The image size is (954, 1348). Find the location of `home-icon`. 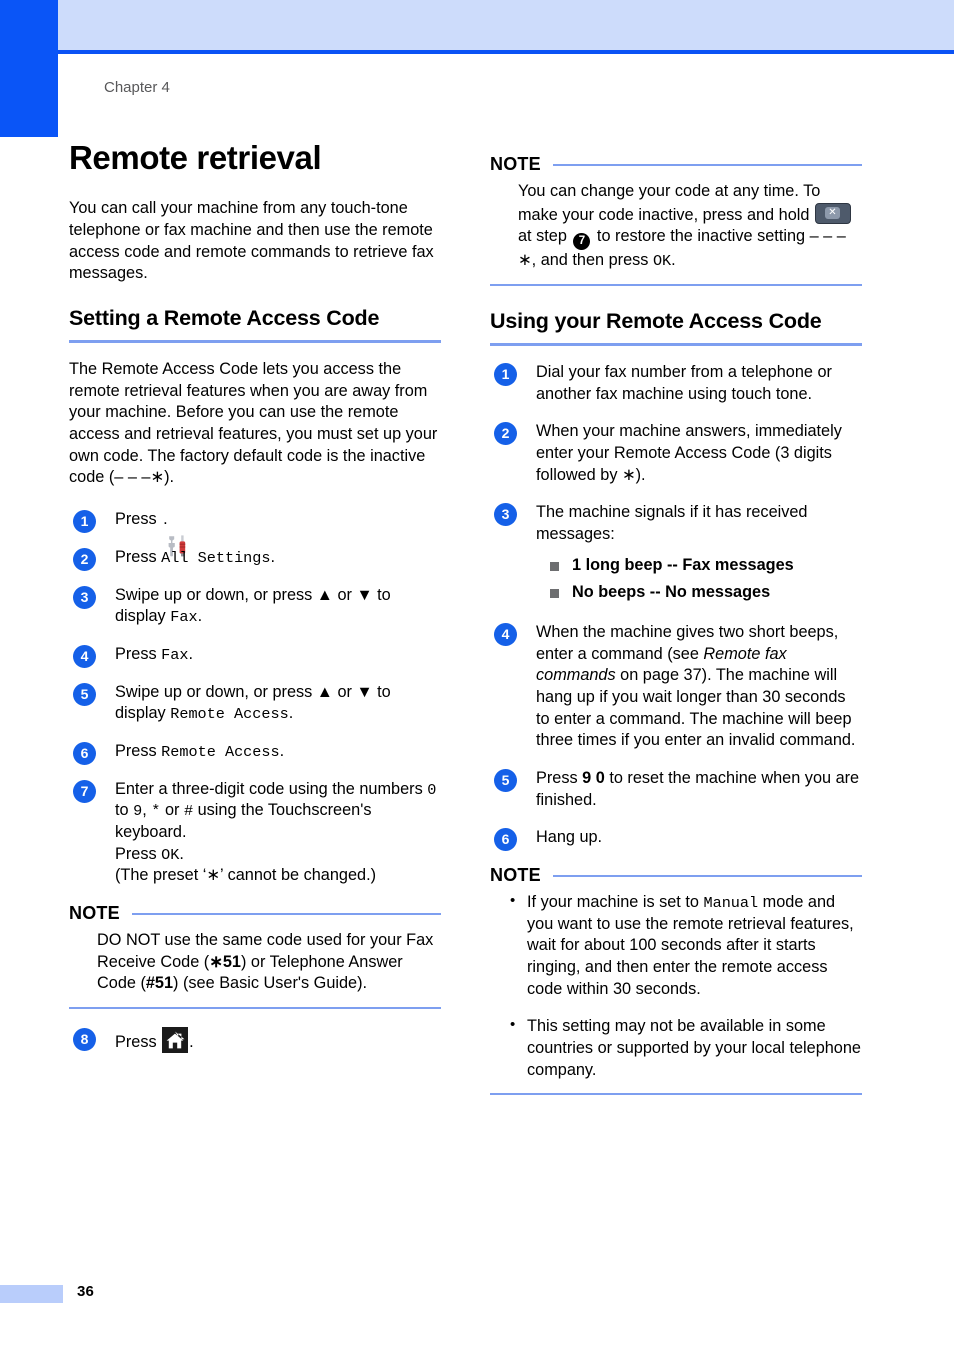

home-icon is located at coordinates (175, 1040).